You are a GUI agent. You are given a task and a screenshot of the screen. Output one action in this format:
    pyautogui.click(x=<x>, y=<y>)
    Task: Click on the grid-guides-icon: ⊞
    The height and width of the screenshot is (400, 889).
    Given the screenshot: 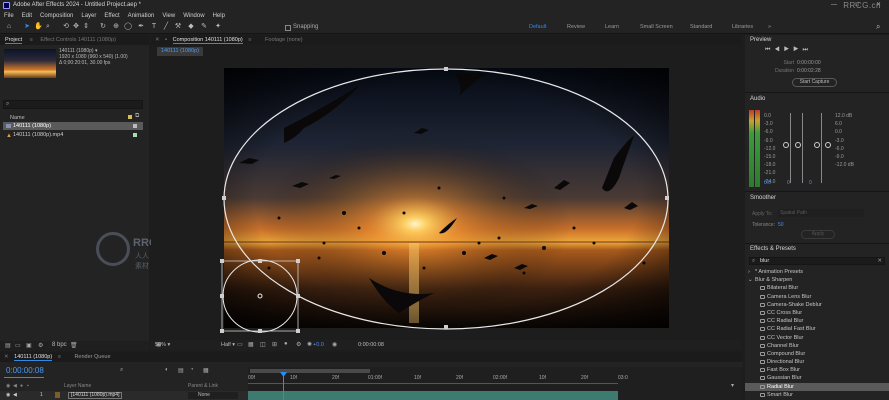 What is the action you would take?
    pyautogui.click(x=274, y=344)
    